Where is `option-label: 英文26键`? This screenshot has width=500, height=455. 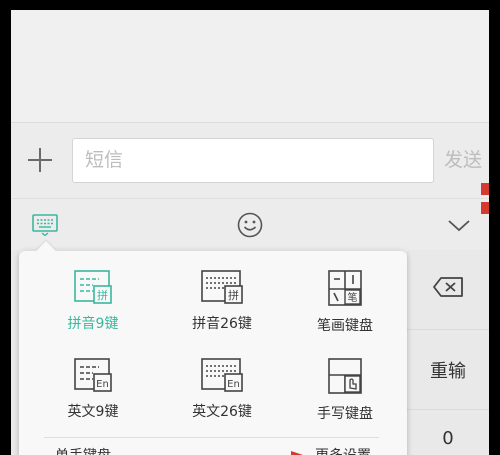 option-label: 英文26键 is located at coordinates (222, 412).